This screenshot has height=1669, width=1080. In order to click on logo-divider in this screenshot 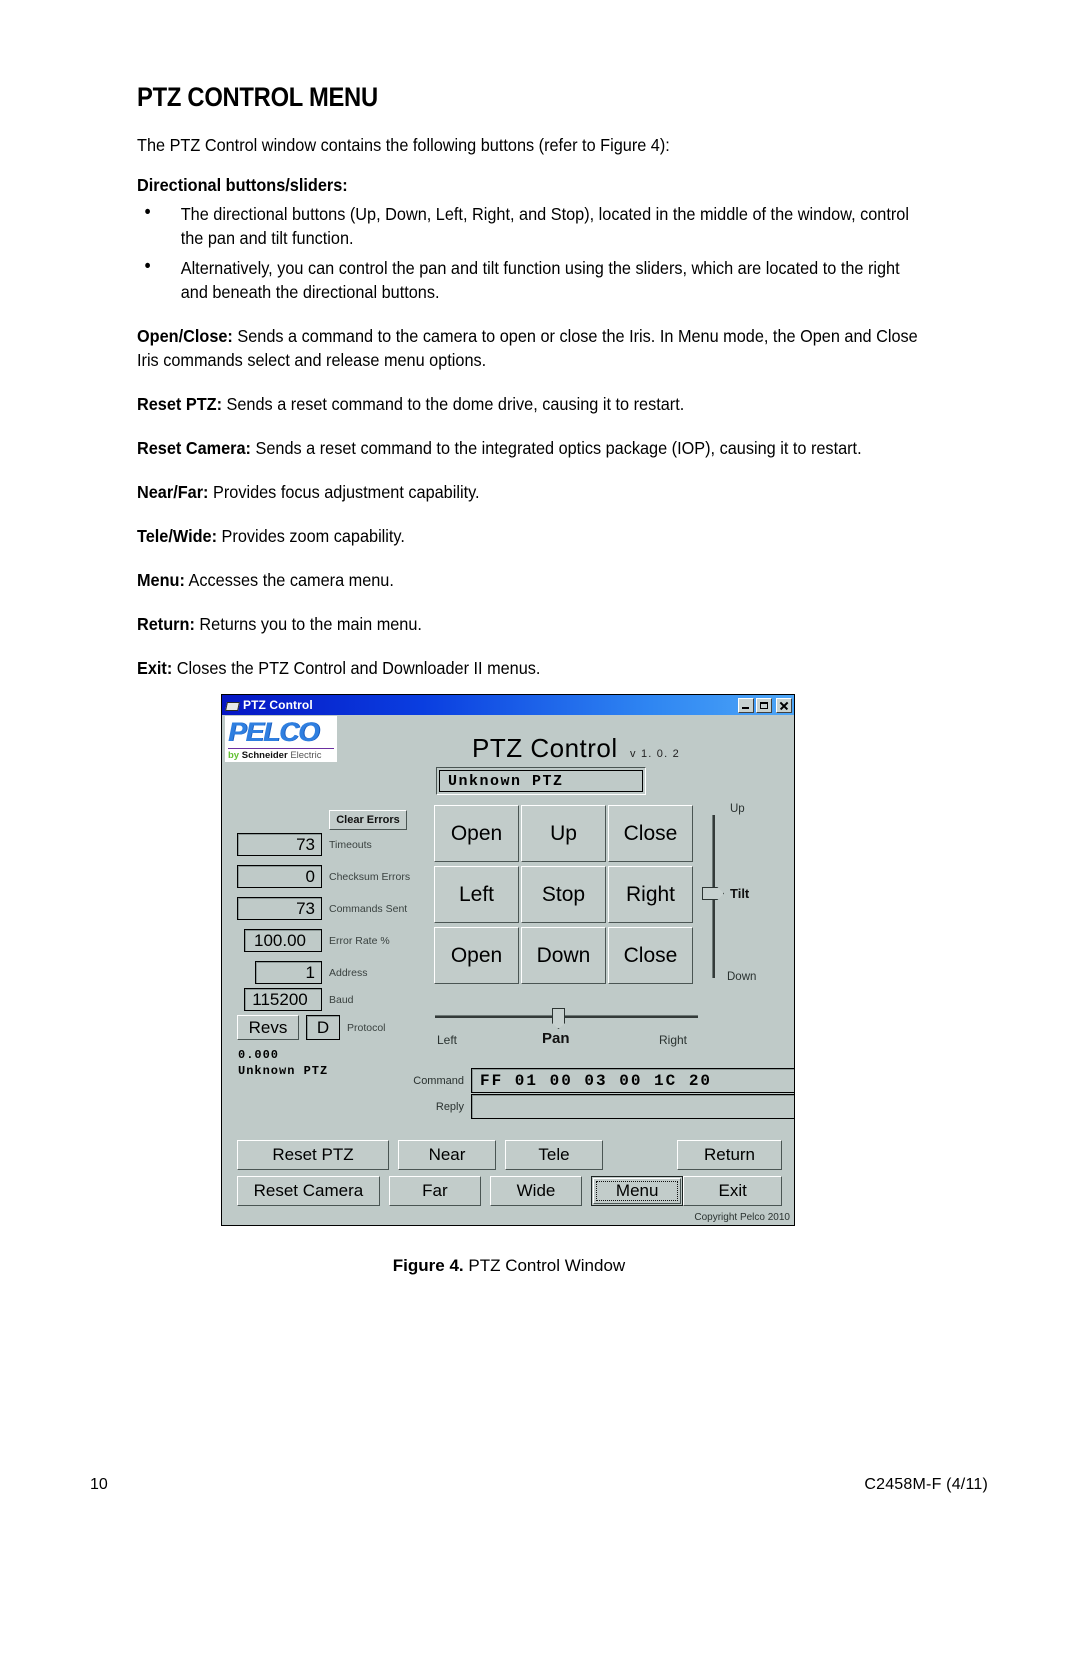, I will do `click(281, 748)`.